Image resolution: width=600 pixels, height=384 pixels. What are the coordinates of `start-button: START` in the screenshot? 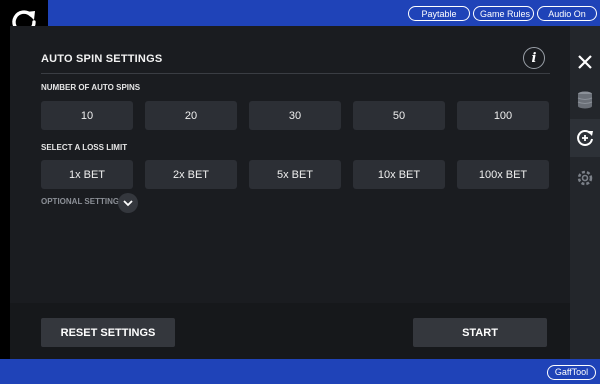 It's located at (480, 332).